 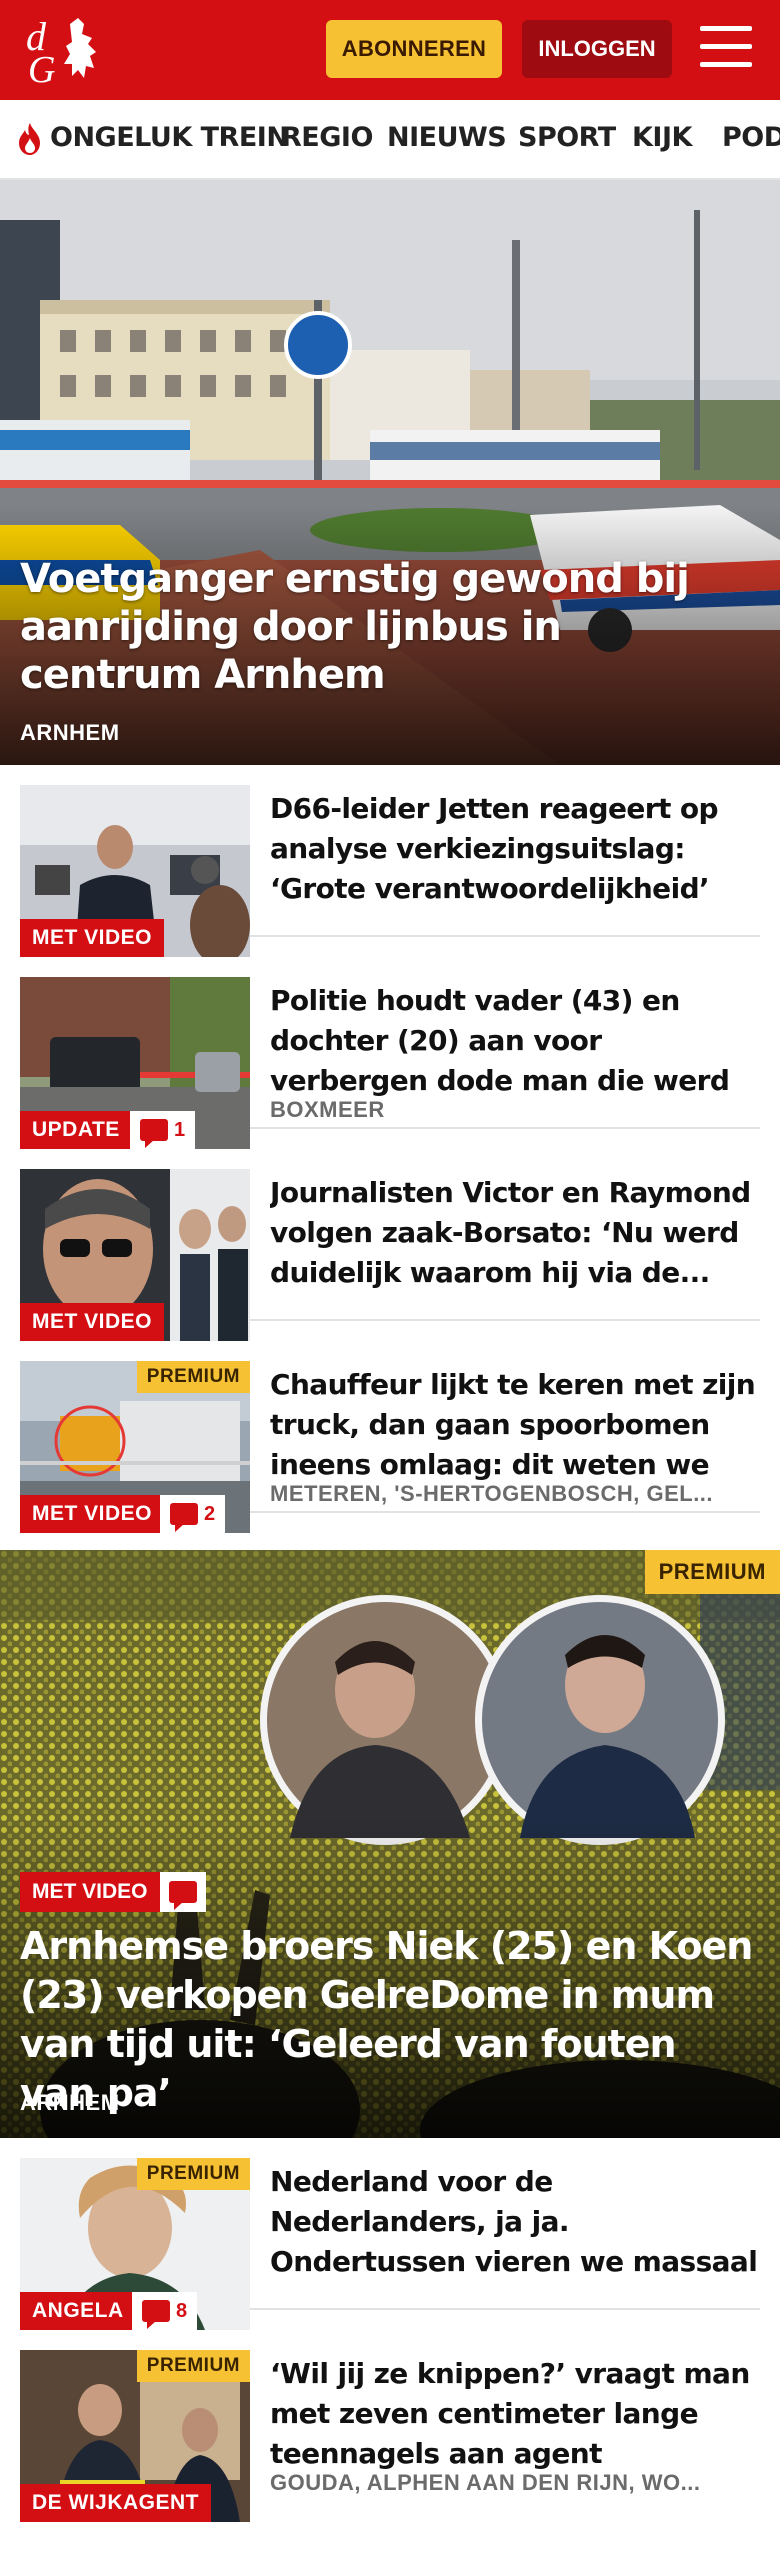 What do you see at coordinates (447, 137) in the screenshot?
I see `nav-item-nieuws: NIEUWS` at bounding box center [447, 137].